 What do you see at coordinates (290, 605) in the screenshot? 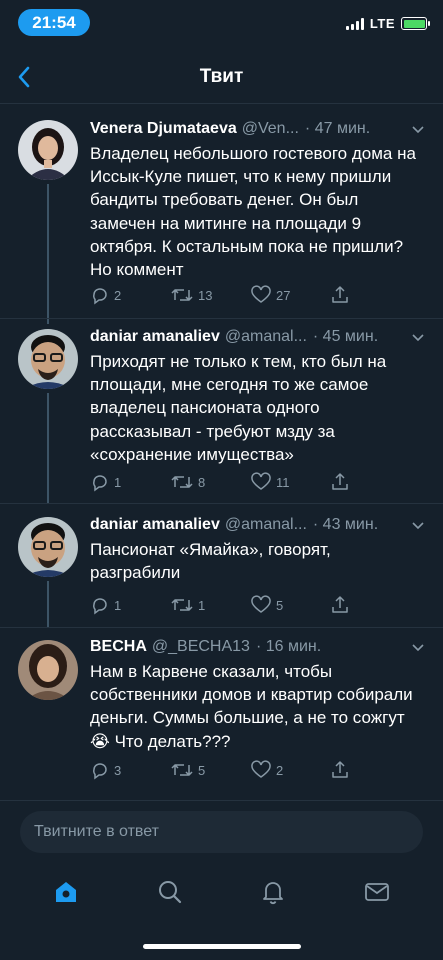
I see `like-button: 5` at bounding box center [290, 605].